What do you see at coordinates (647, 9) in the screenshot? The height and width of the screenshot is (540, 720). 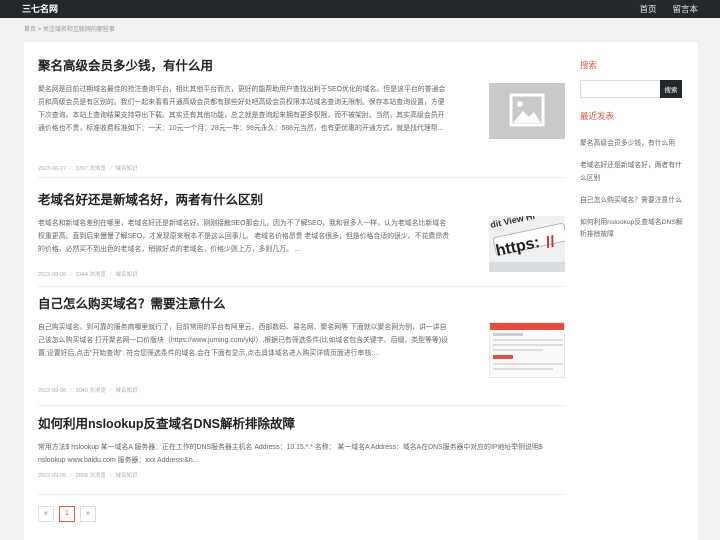 I see `nav-home-link: 首页` at bounding box center [647, 9].